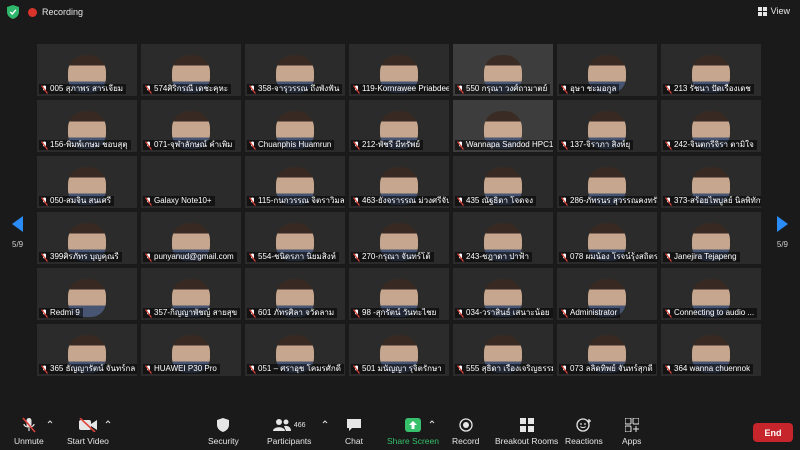 The height and width of the screenshot is (450, 800). What do you see at coordinates (399, 350) in the screenshot?
I see `participant-tile: 501 มนัญญา รุจิตรักษา` at bounding box center [399, 350].